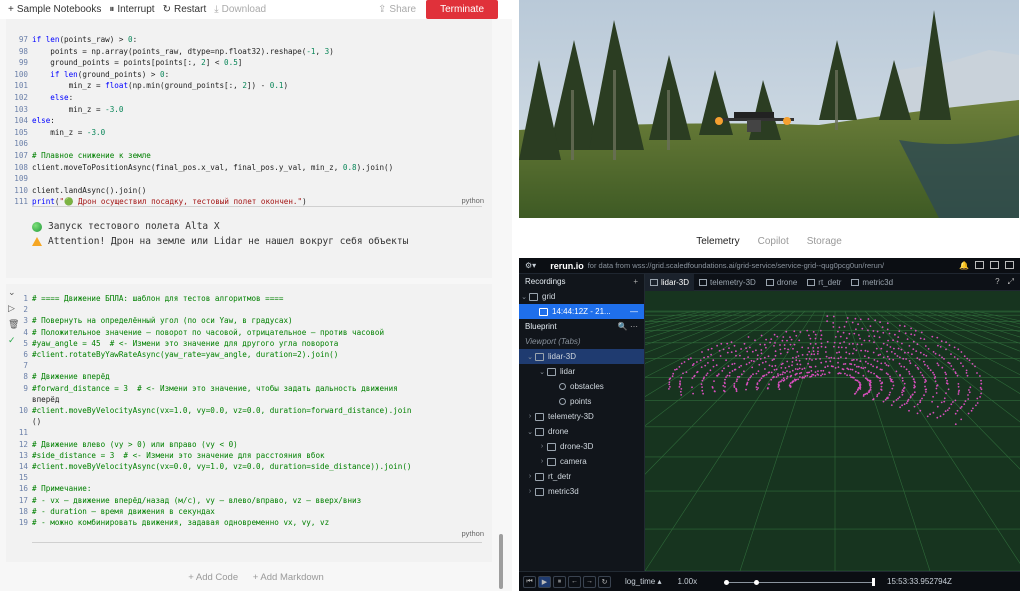  I want to click on blueprint-item-obstacles: obstacles, so click(581, 386).